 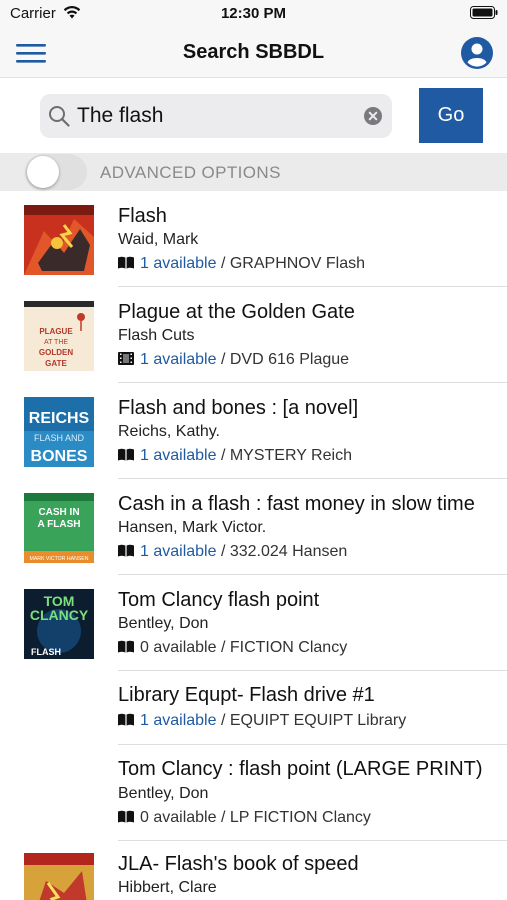 What do you see at coordinates (484, 12) in the screenshot?
I see `battery-icon` at bounding box center [484, 12].